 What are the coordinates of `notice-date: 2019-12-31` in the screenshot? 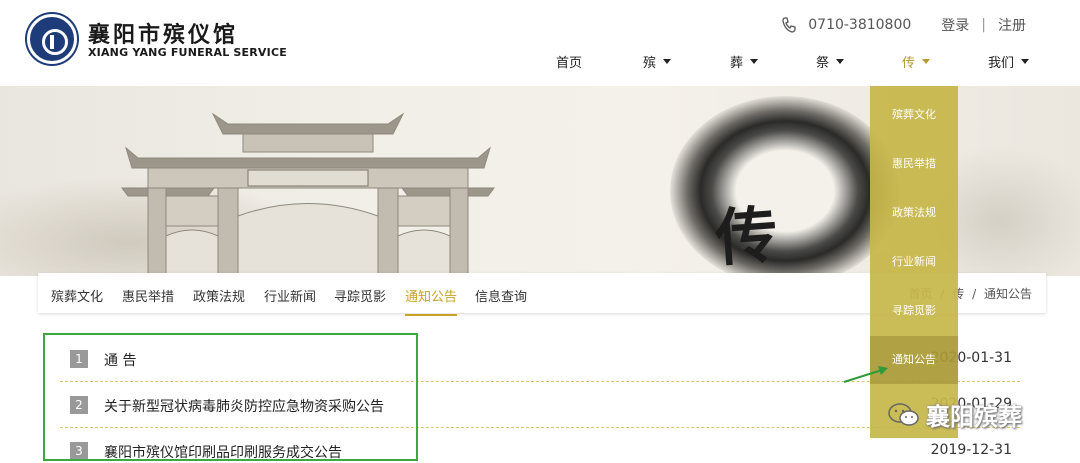 It's located at (971, 450).